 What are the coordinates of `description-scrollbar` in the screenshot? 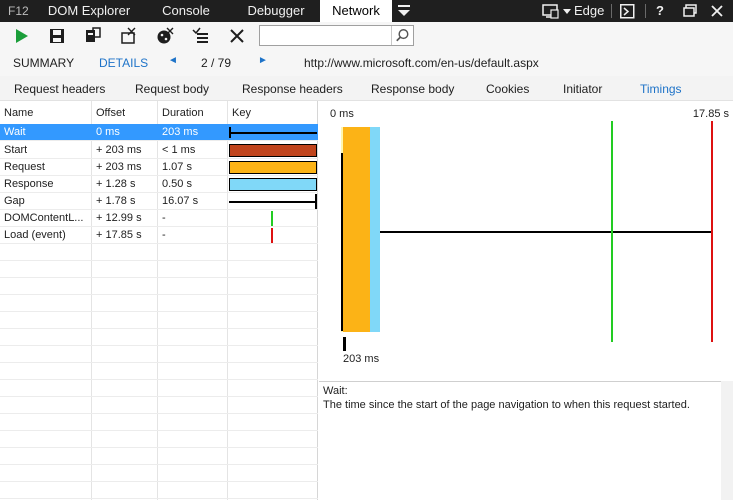 It's located at (727, 440).